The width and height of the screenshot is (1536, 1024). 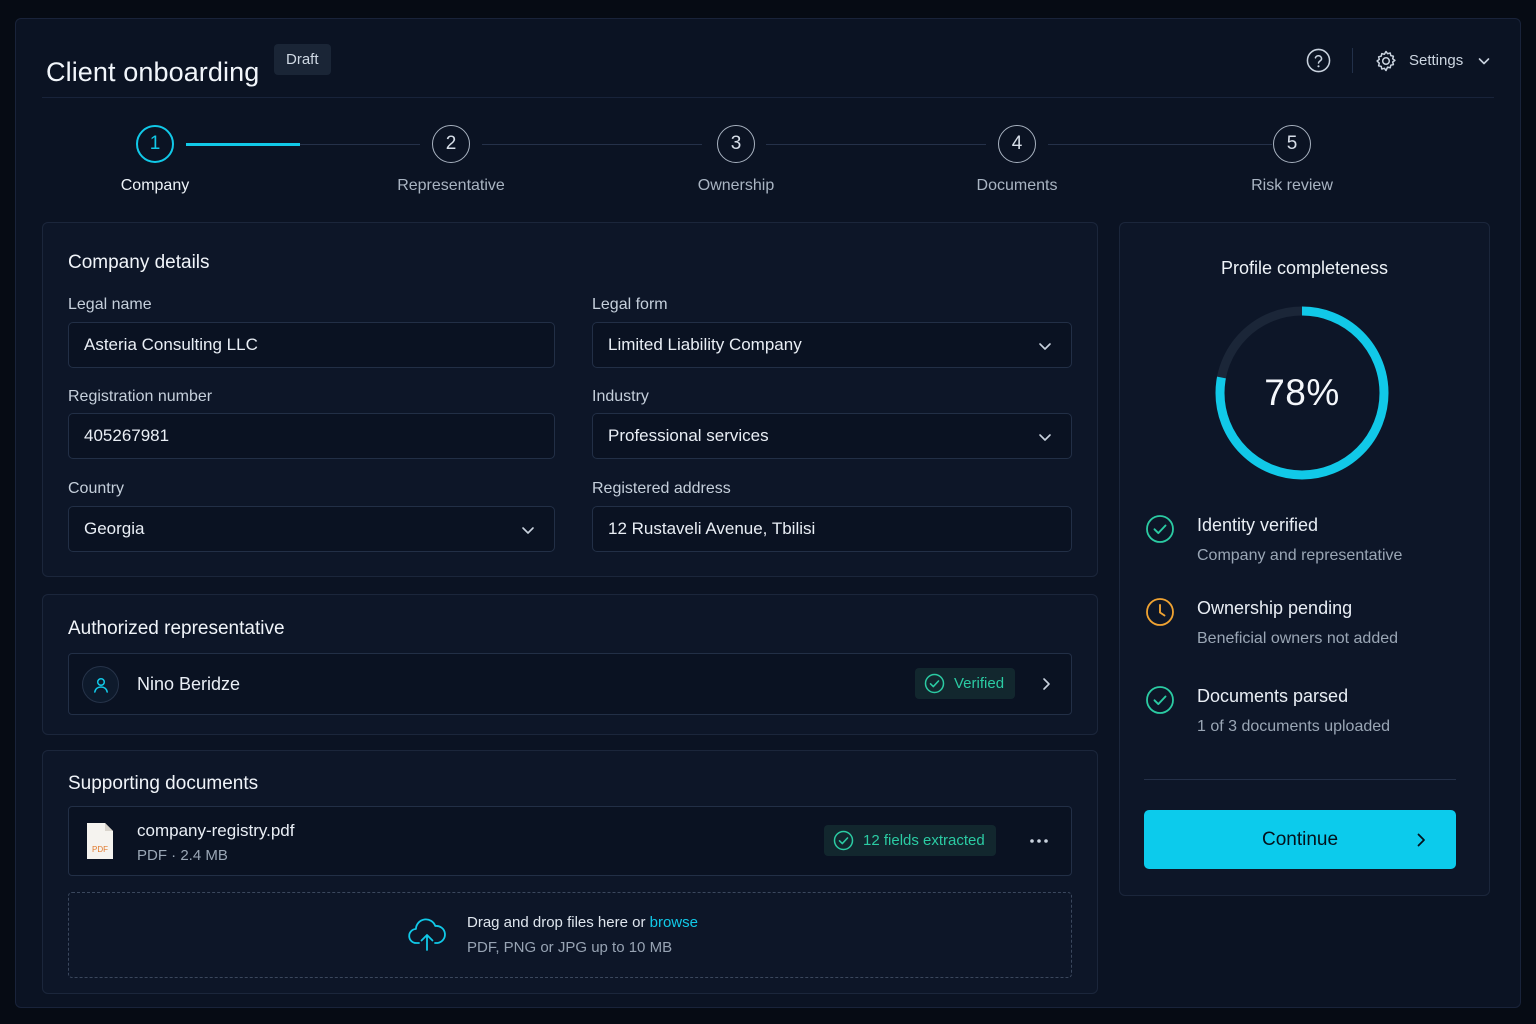 What do you see at coordinates (832, 436) in the screenshot?
I see `industry-select: Professional services` at bounding box center [832, 436].